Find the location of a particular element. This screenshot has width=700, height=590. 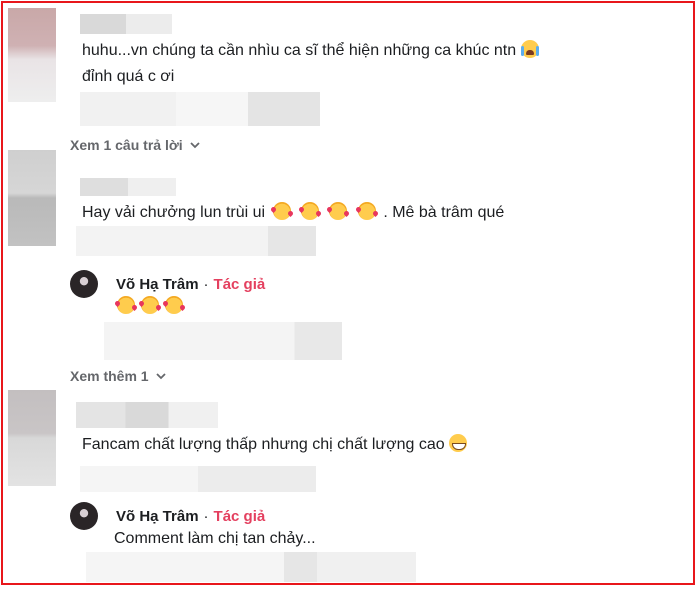

comment-text-line2: đỉnh quá c ơi is located at coordinates (128, 76).